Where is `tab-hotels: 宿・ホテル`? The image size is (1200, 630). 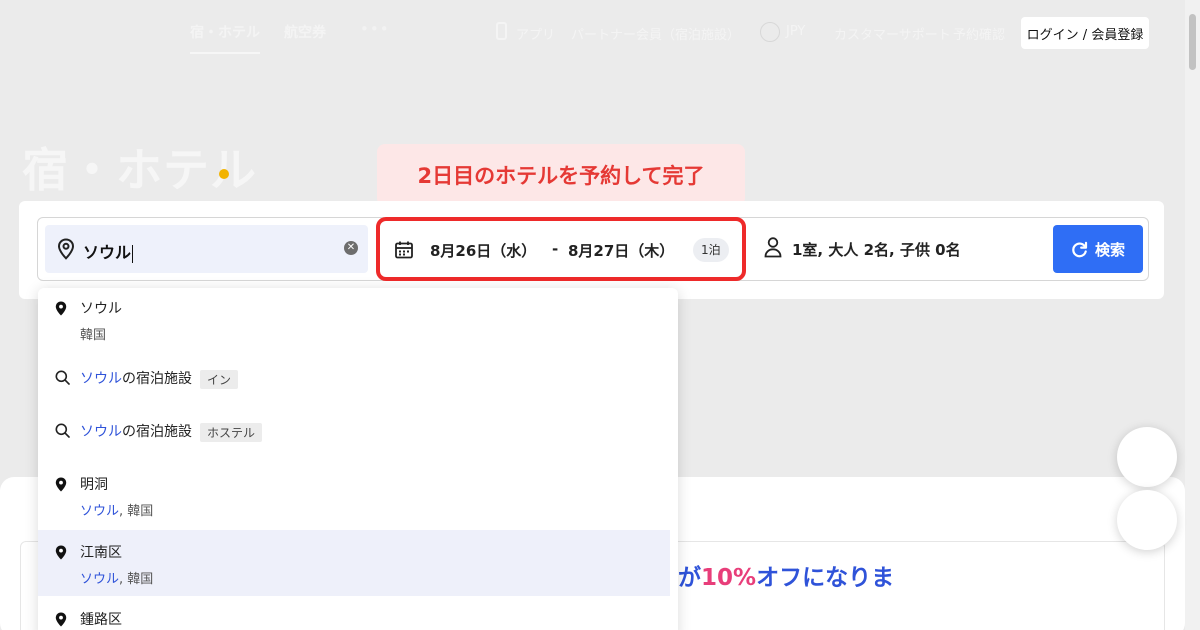
tab-hotels: 宿・ホテル is located at coordinates (225, 38).